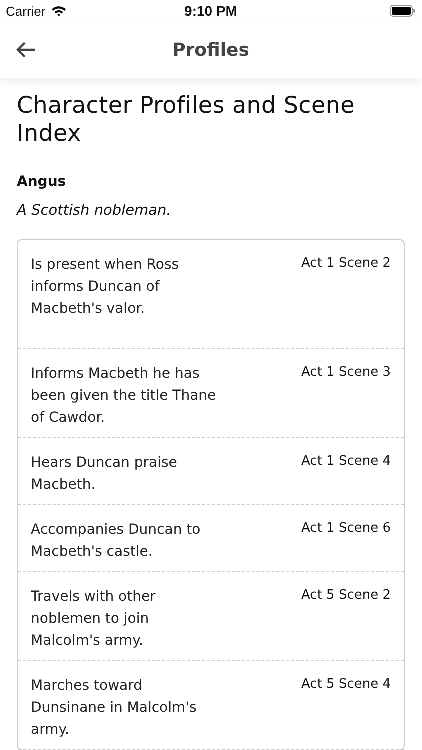 This screenshot has height=750, width=422. What do you see at coordinates (42, 182) in the screenshot?
I see `character-name: Angus` at bounding box center [42, 182].